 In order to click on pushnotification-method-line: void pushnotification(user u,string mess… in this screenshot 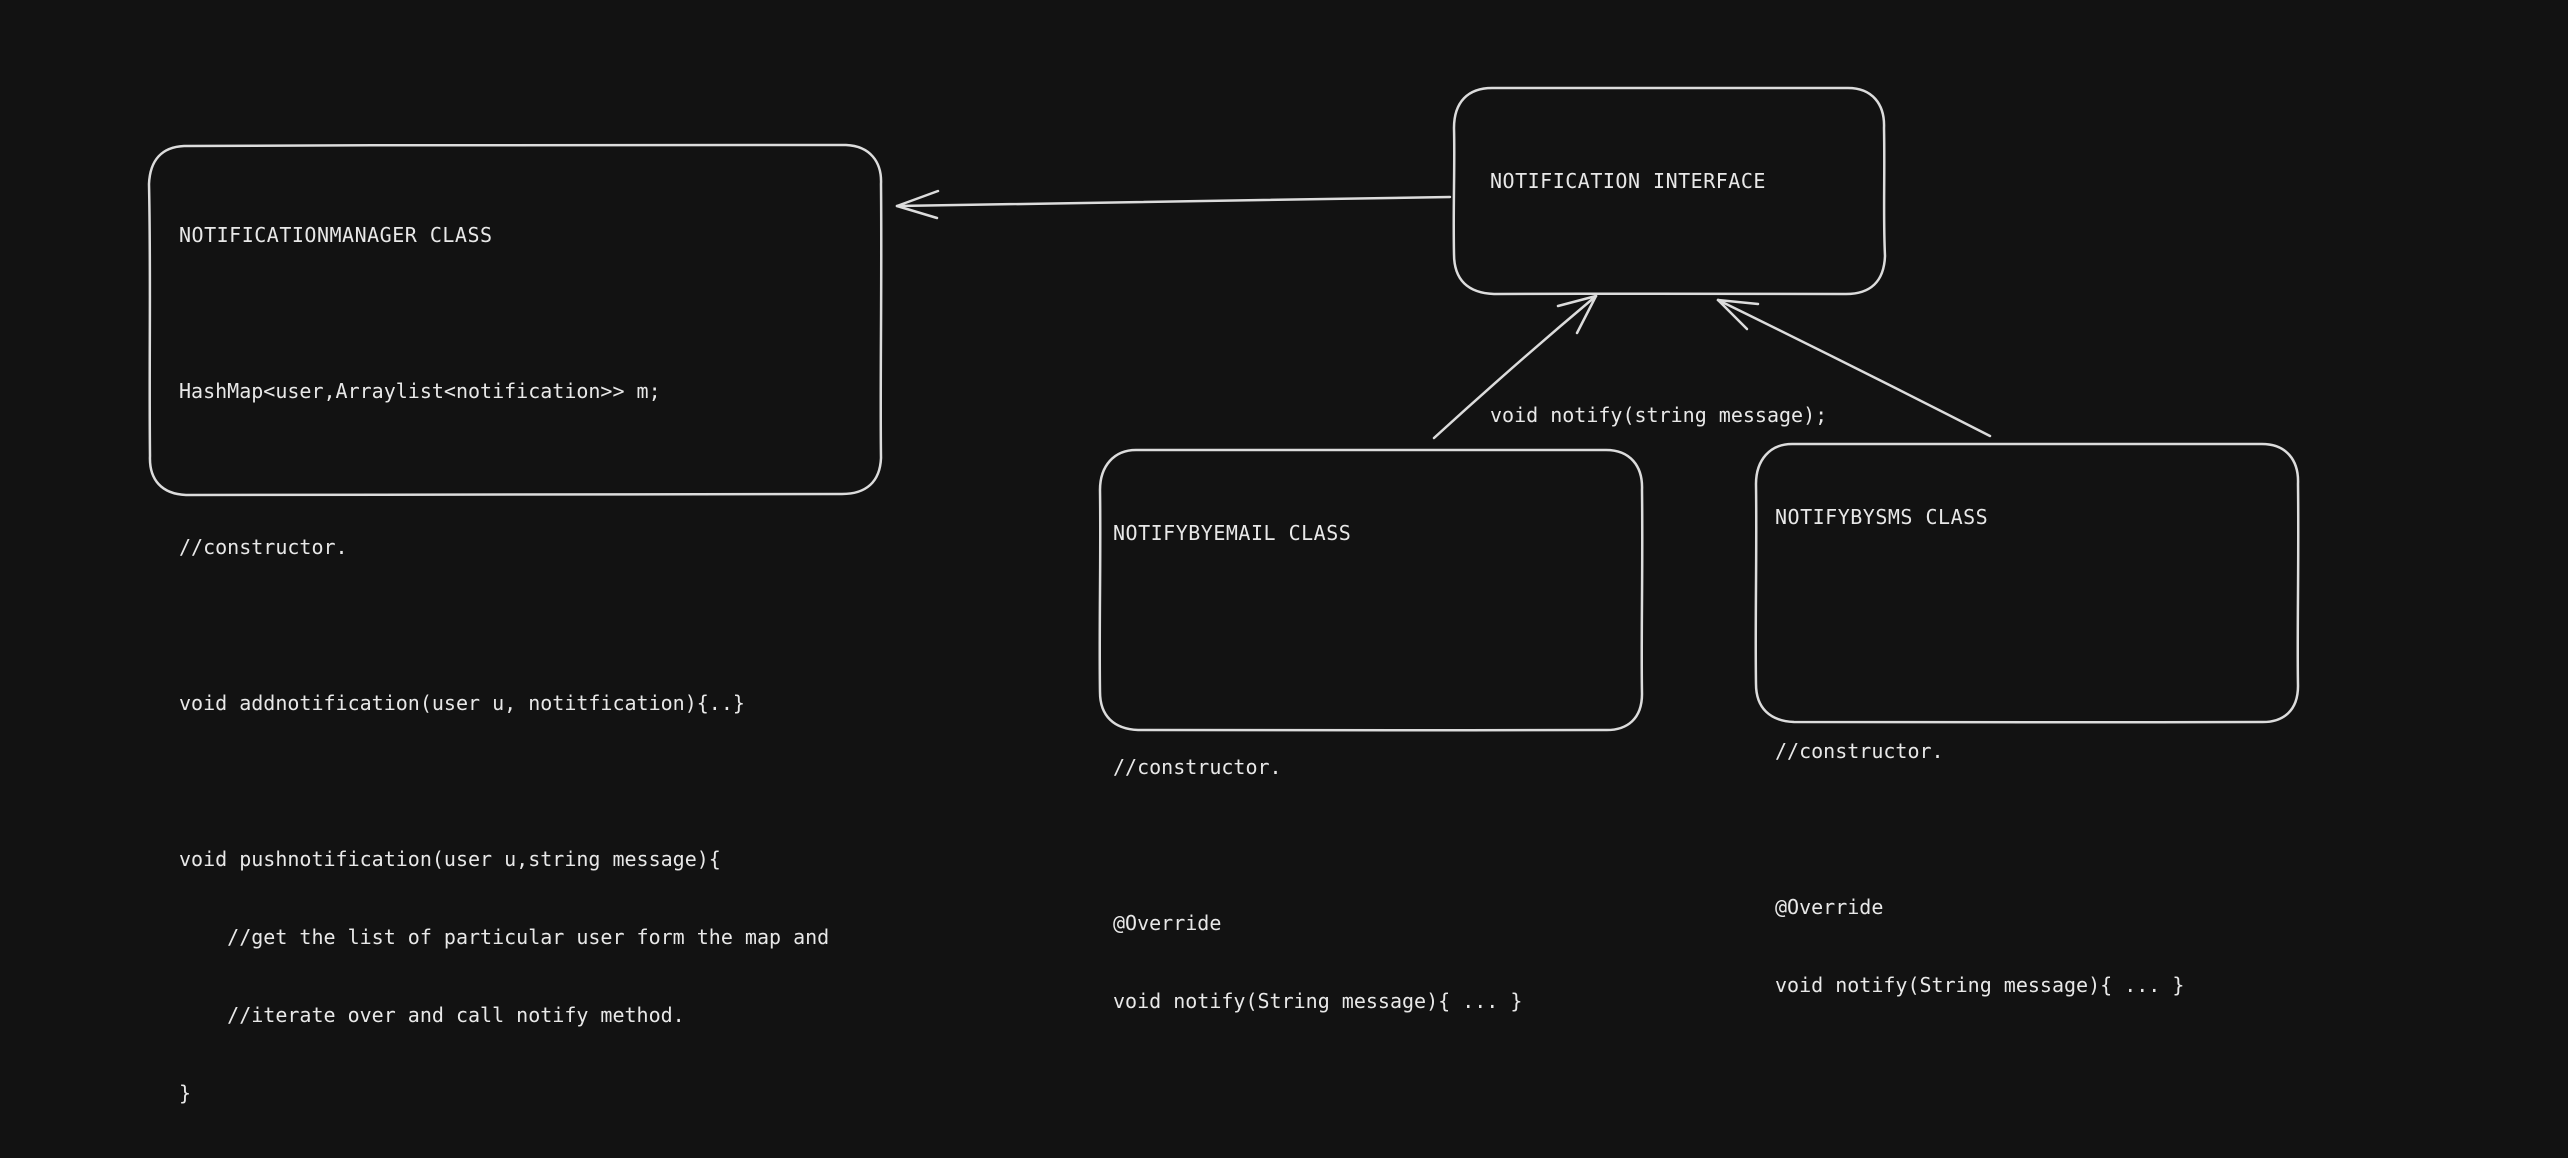, I will do `click(450, 859)`.